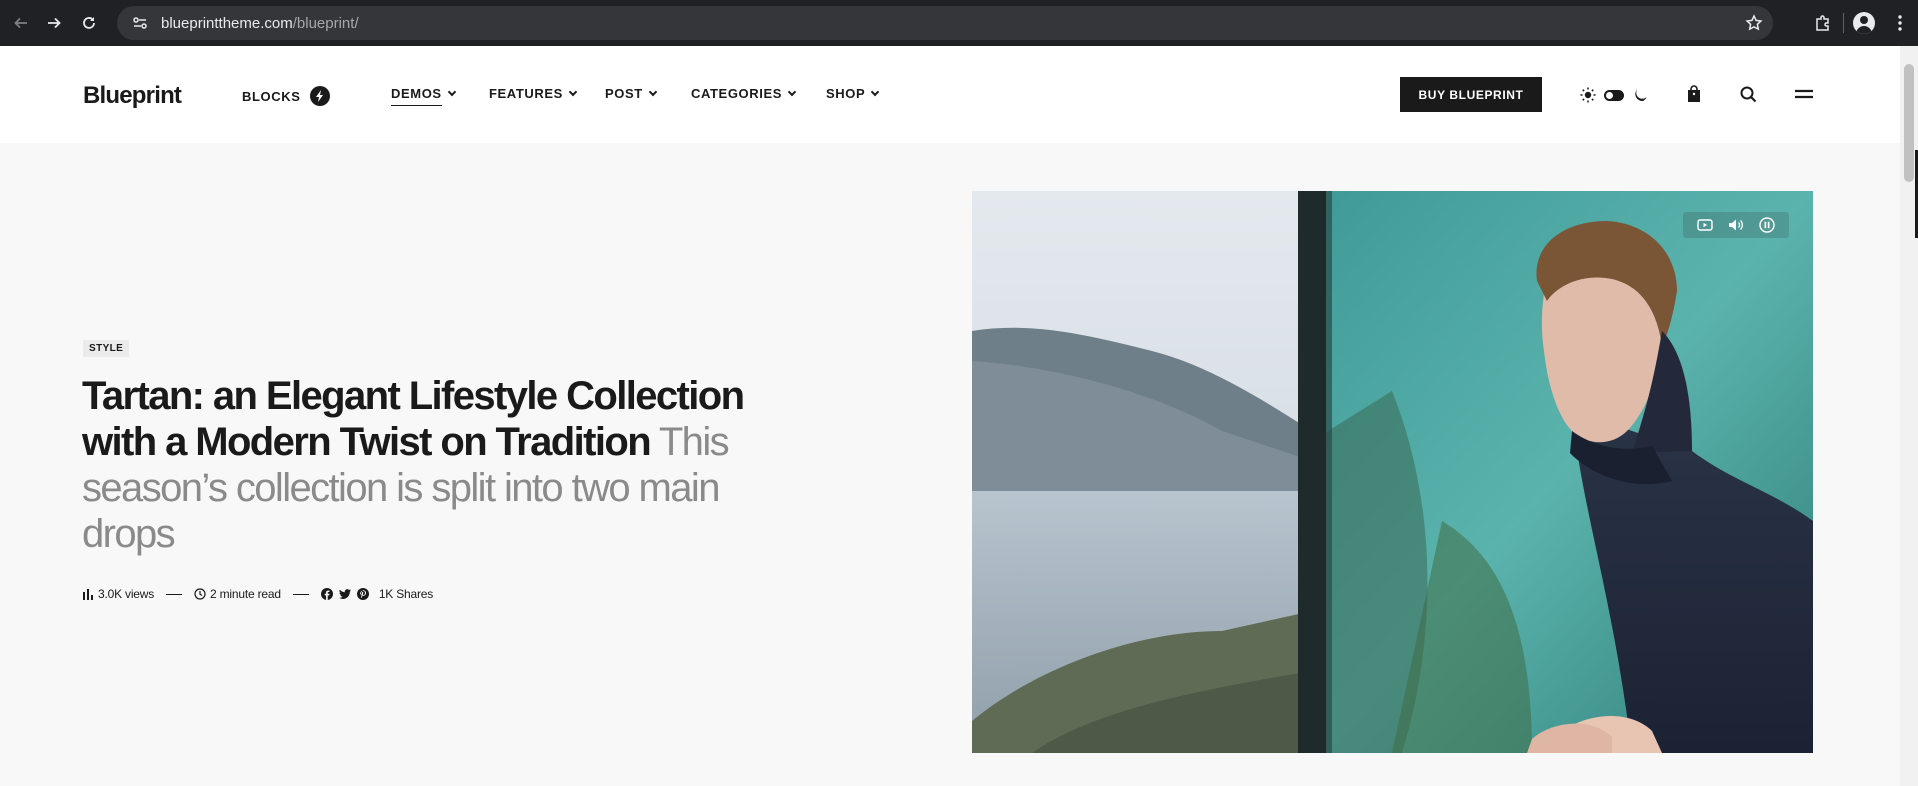  I want to click on share-links: 1K Shares, so click(377, 594).